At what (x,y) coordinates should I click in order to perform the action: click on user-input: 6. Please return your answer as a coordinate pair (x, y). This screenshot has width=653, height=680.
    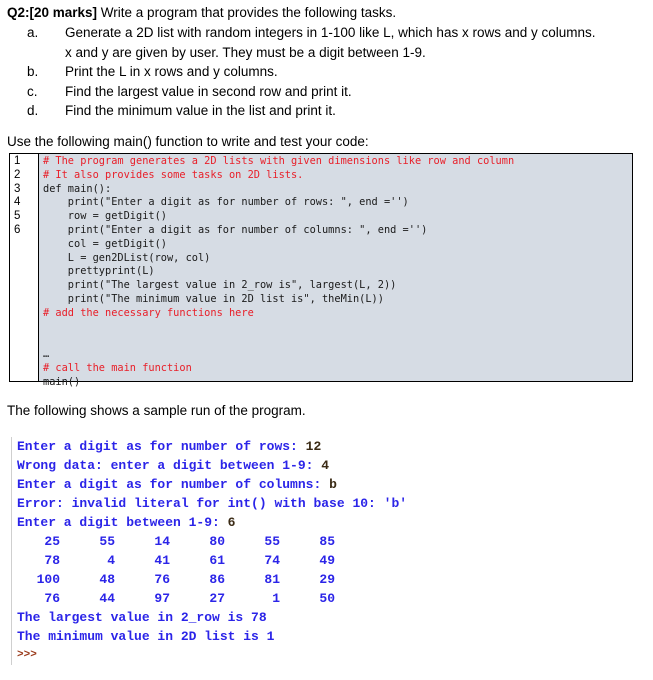
    Looking at the image, I should click on (231, 522).